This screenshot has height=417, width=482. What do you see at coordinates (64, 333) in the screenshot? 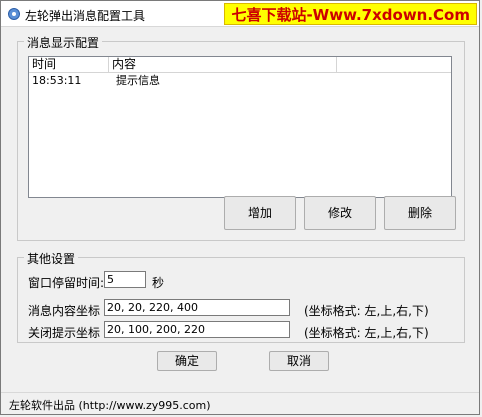
I see `close-coord-label: 关闭提示坐标` at bounding box center [64, 333].